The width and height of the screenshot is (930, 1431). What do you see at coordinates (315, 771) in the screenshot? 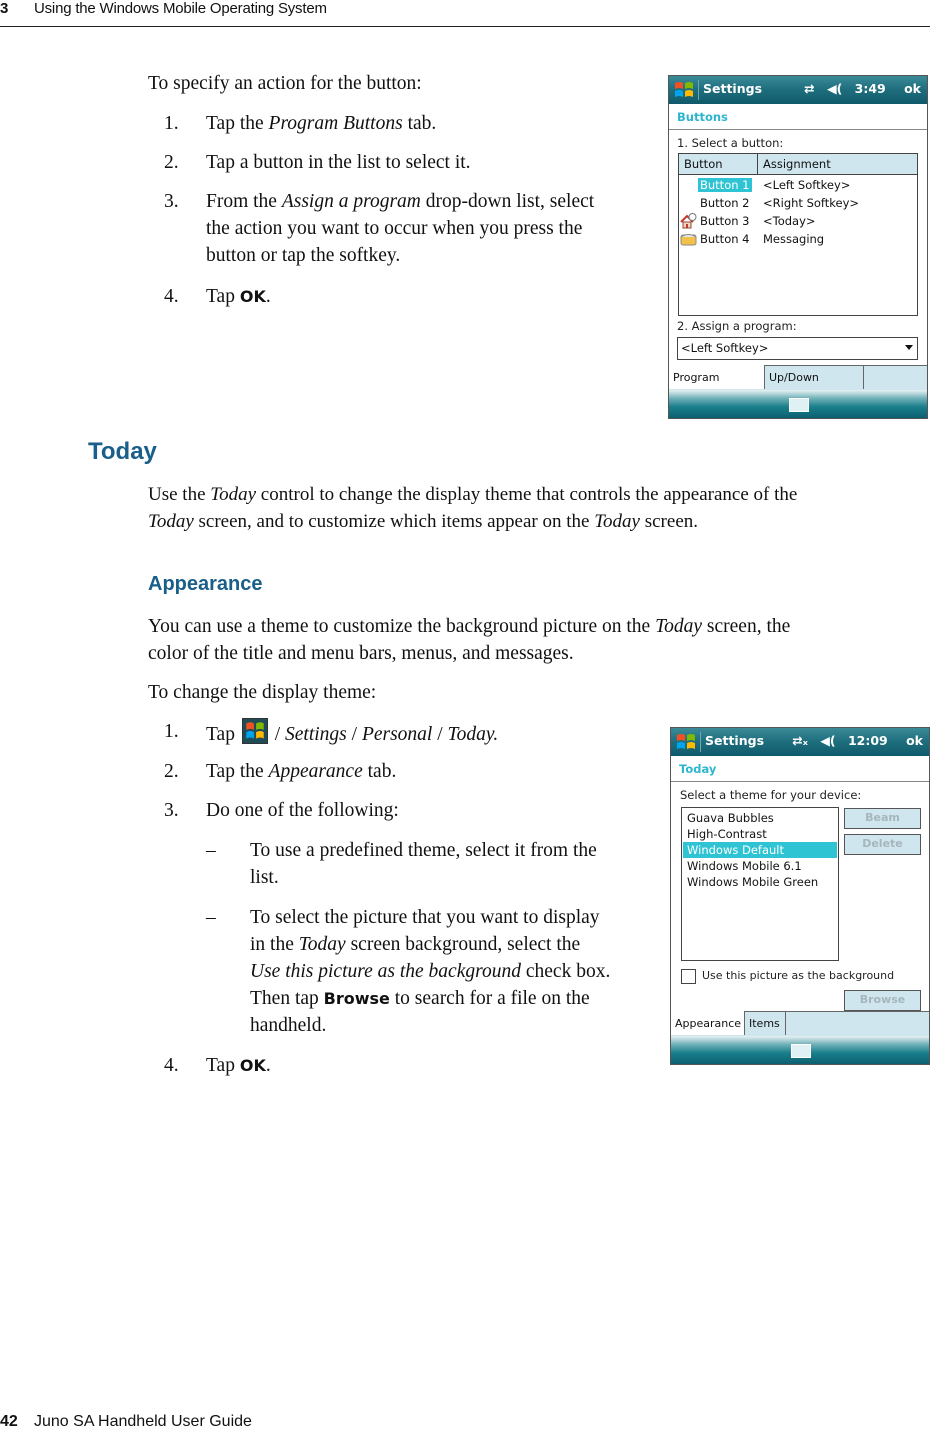
I see `text-em: Appearance` at bounding box center [315, 771].